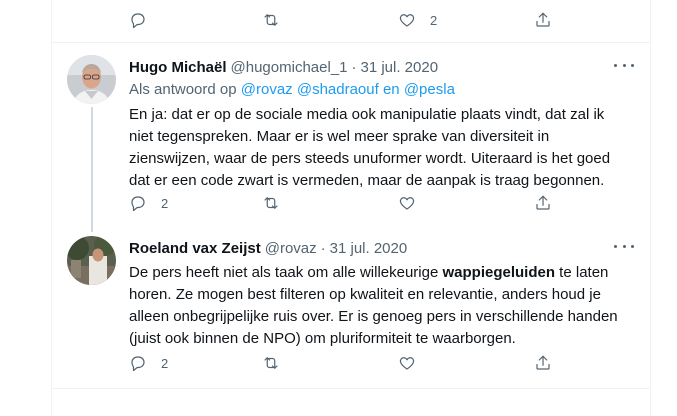  Describe the element at coordinates (51, 208) in the screenshot. I see `timeline-left-border` at that location.